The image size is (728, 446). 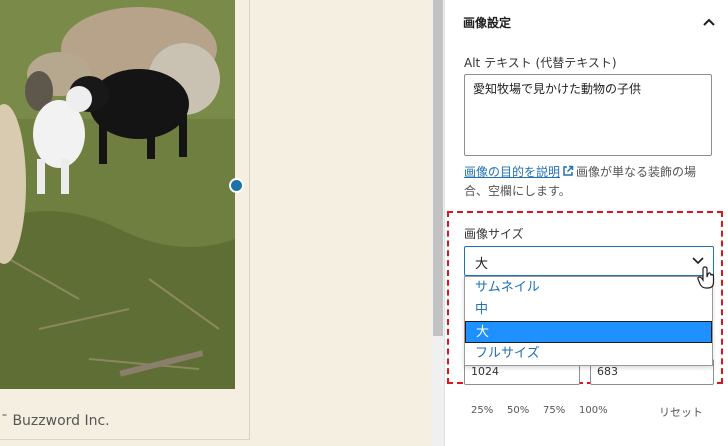 I want to click on panel-title: 画像設定, so click(x=487, y=23).